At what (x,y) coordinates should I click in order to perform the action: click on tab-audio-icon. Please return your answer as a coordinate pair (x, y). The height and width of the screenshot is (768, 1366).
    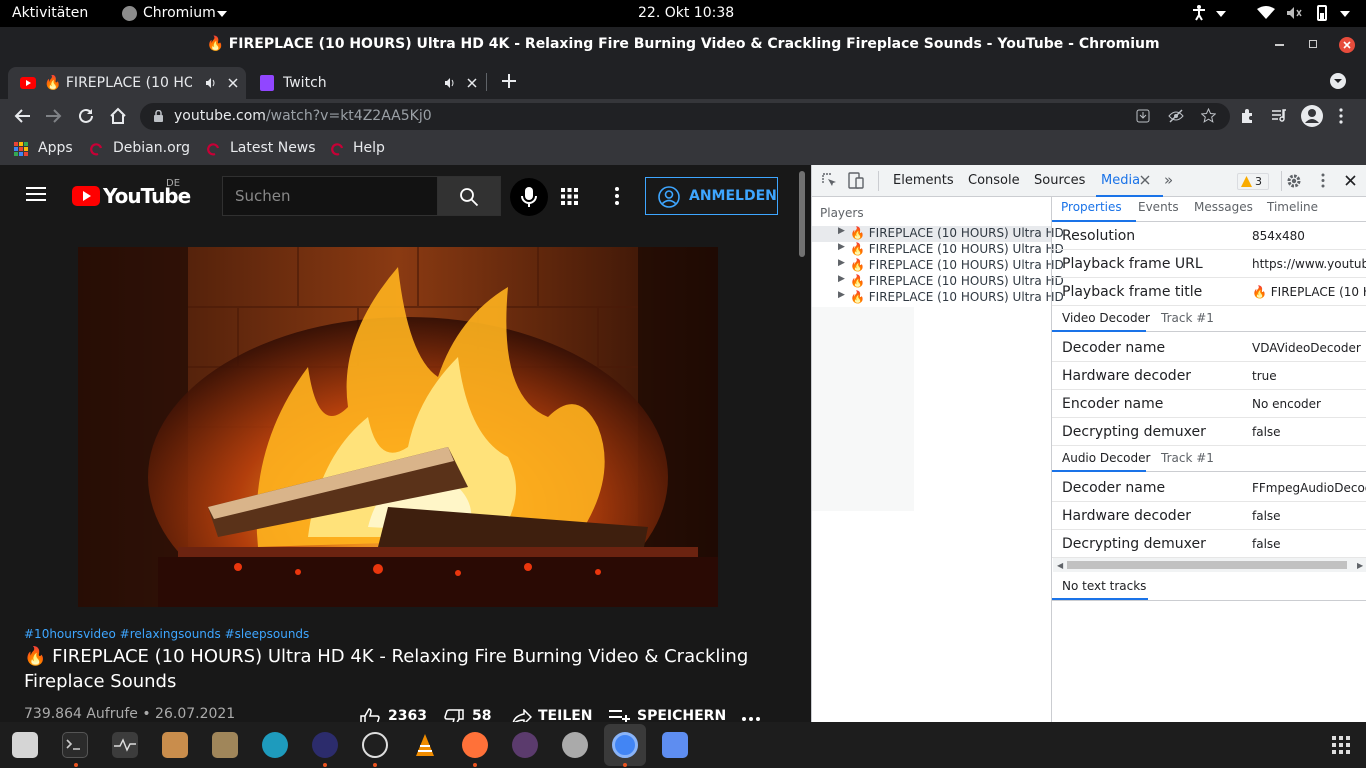
    Looking at the image, I should click on (211, 83).